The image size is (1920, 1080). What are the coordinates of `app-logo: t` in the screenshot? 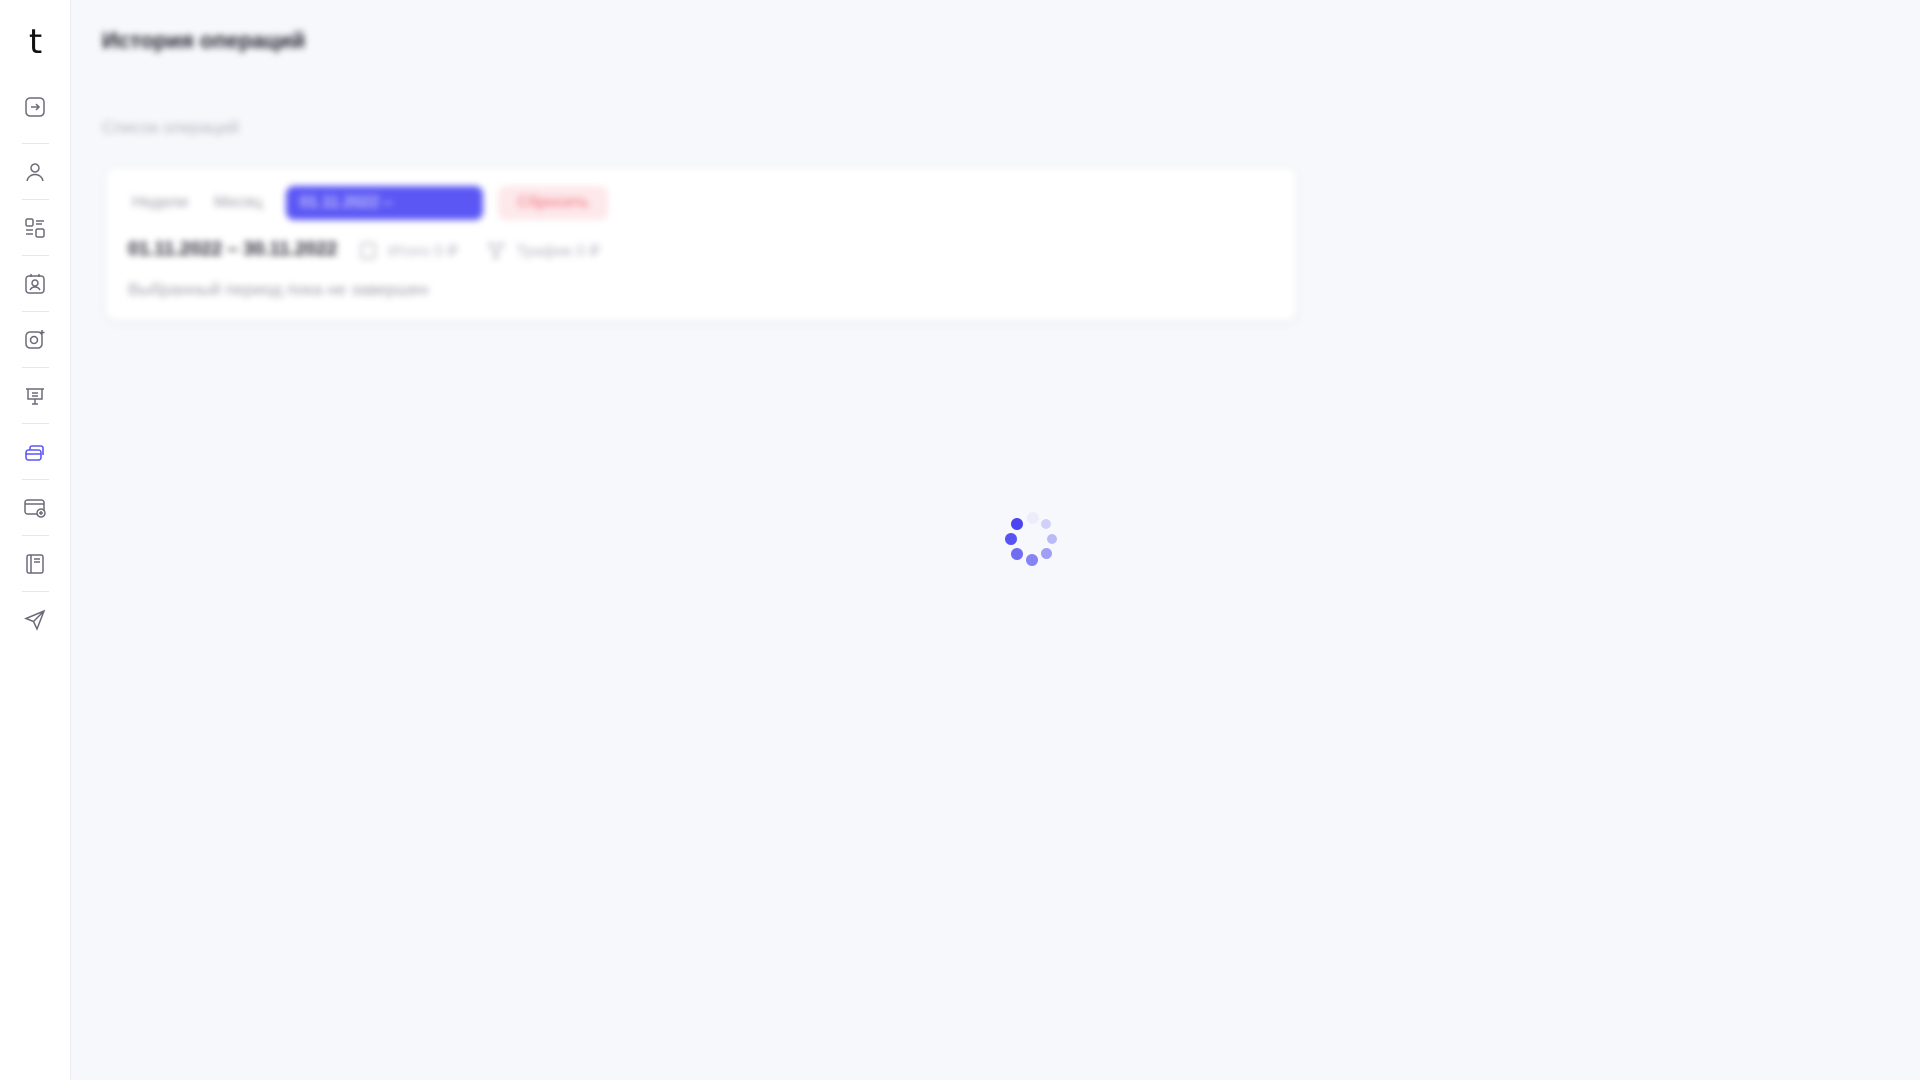 It's located at (35, 42).